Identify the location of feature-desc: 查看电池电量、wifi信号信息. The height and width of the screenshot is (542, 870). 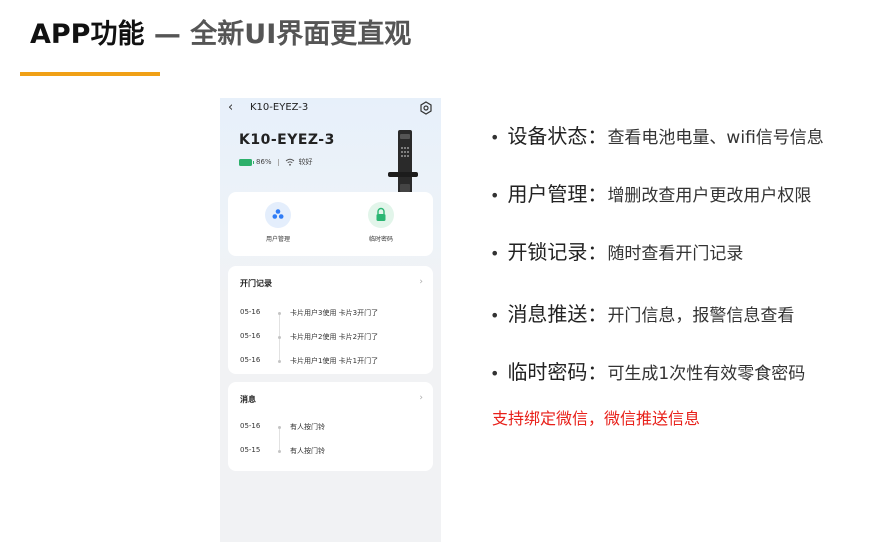
(715, 138).